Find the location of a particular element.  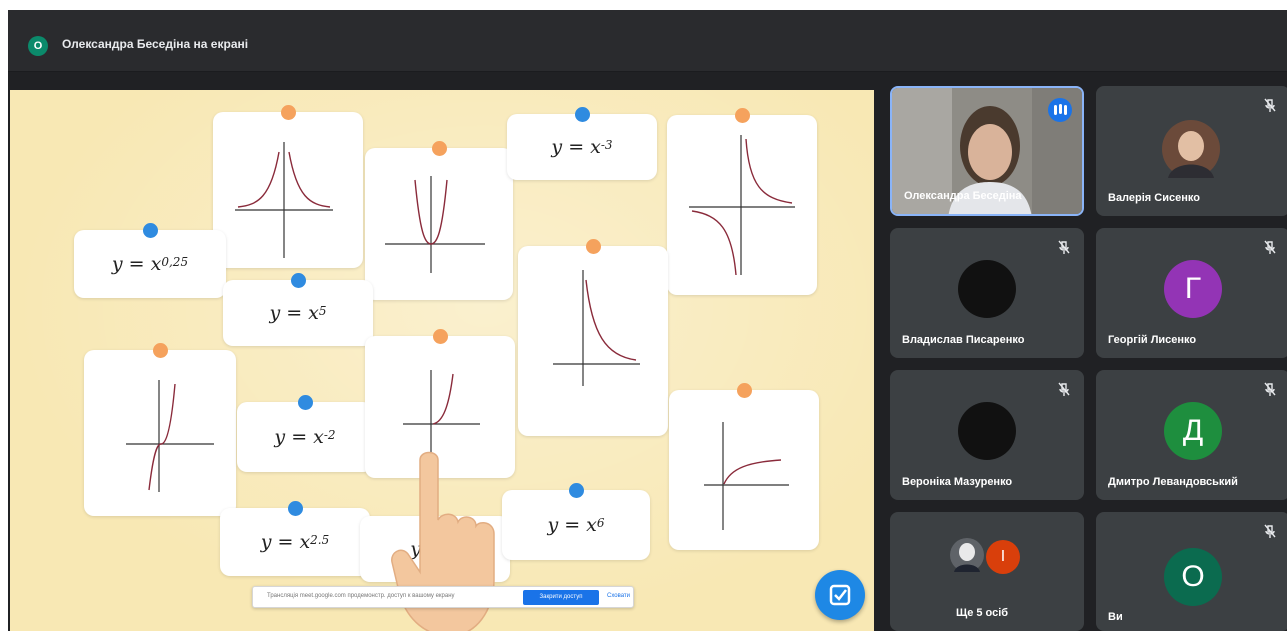

participant-name: Георгій Лисенко is located at coordinates (1152, 340).